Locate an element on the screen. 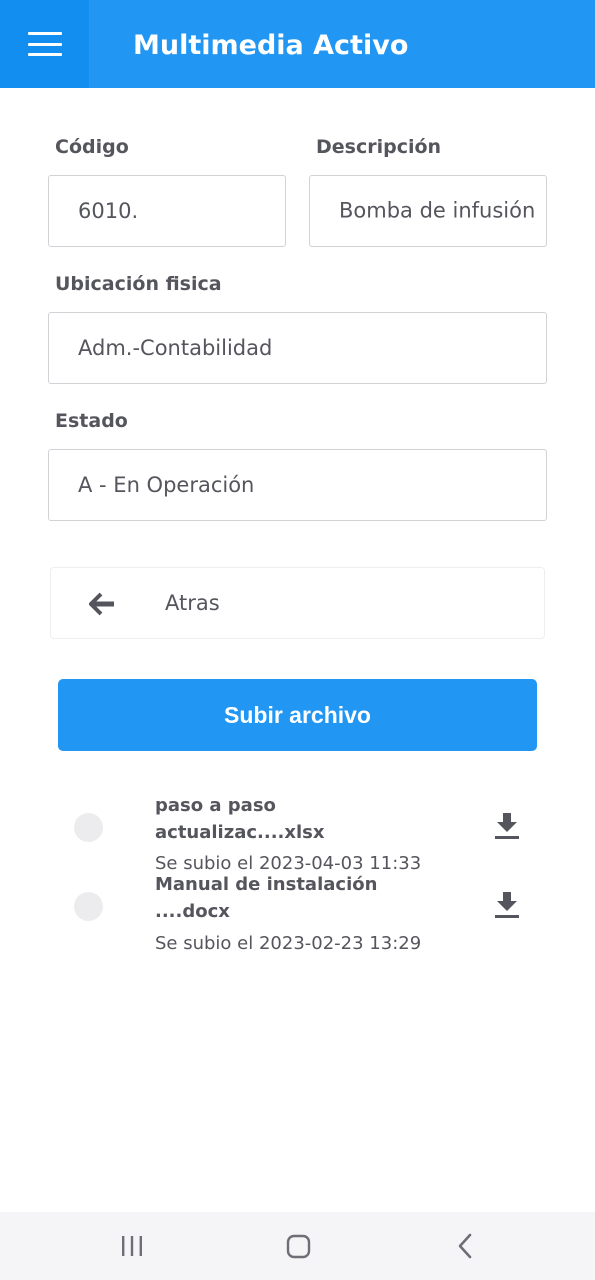 The height and width of the screenshot is (1280, 595). system-nav-bar is located at coordinates (297, 1246).